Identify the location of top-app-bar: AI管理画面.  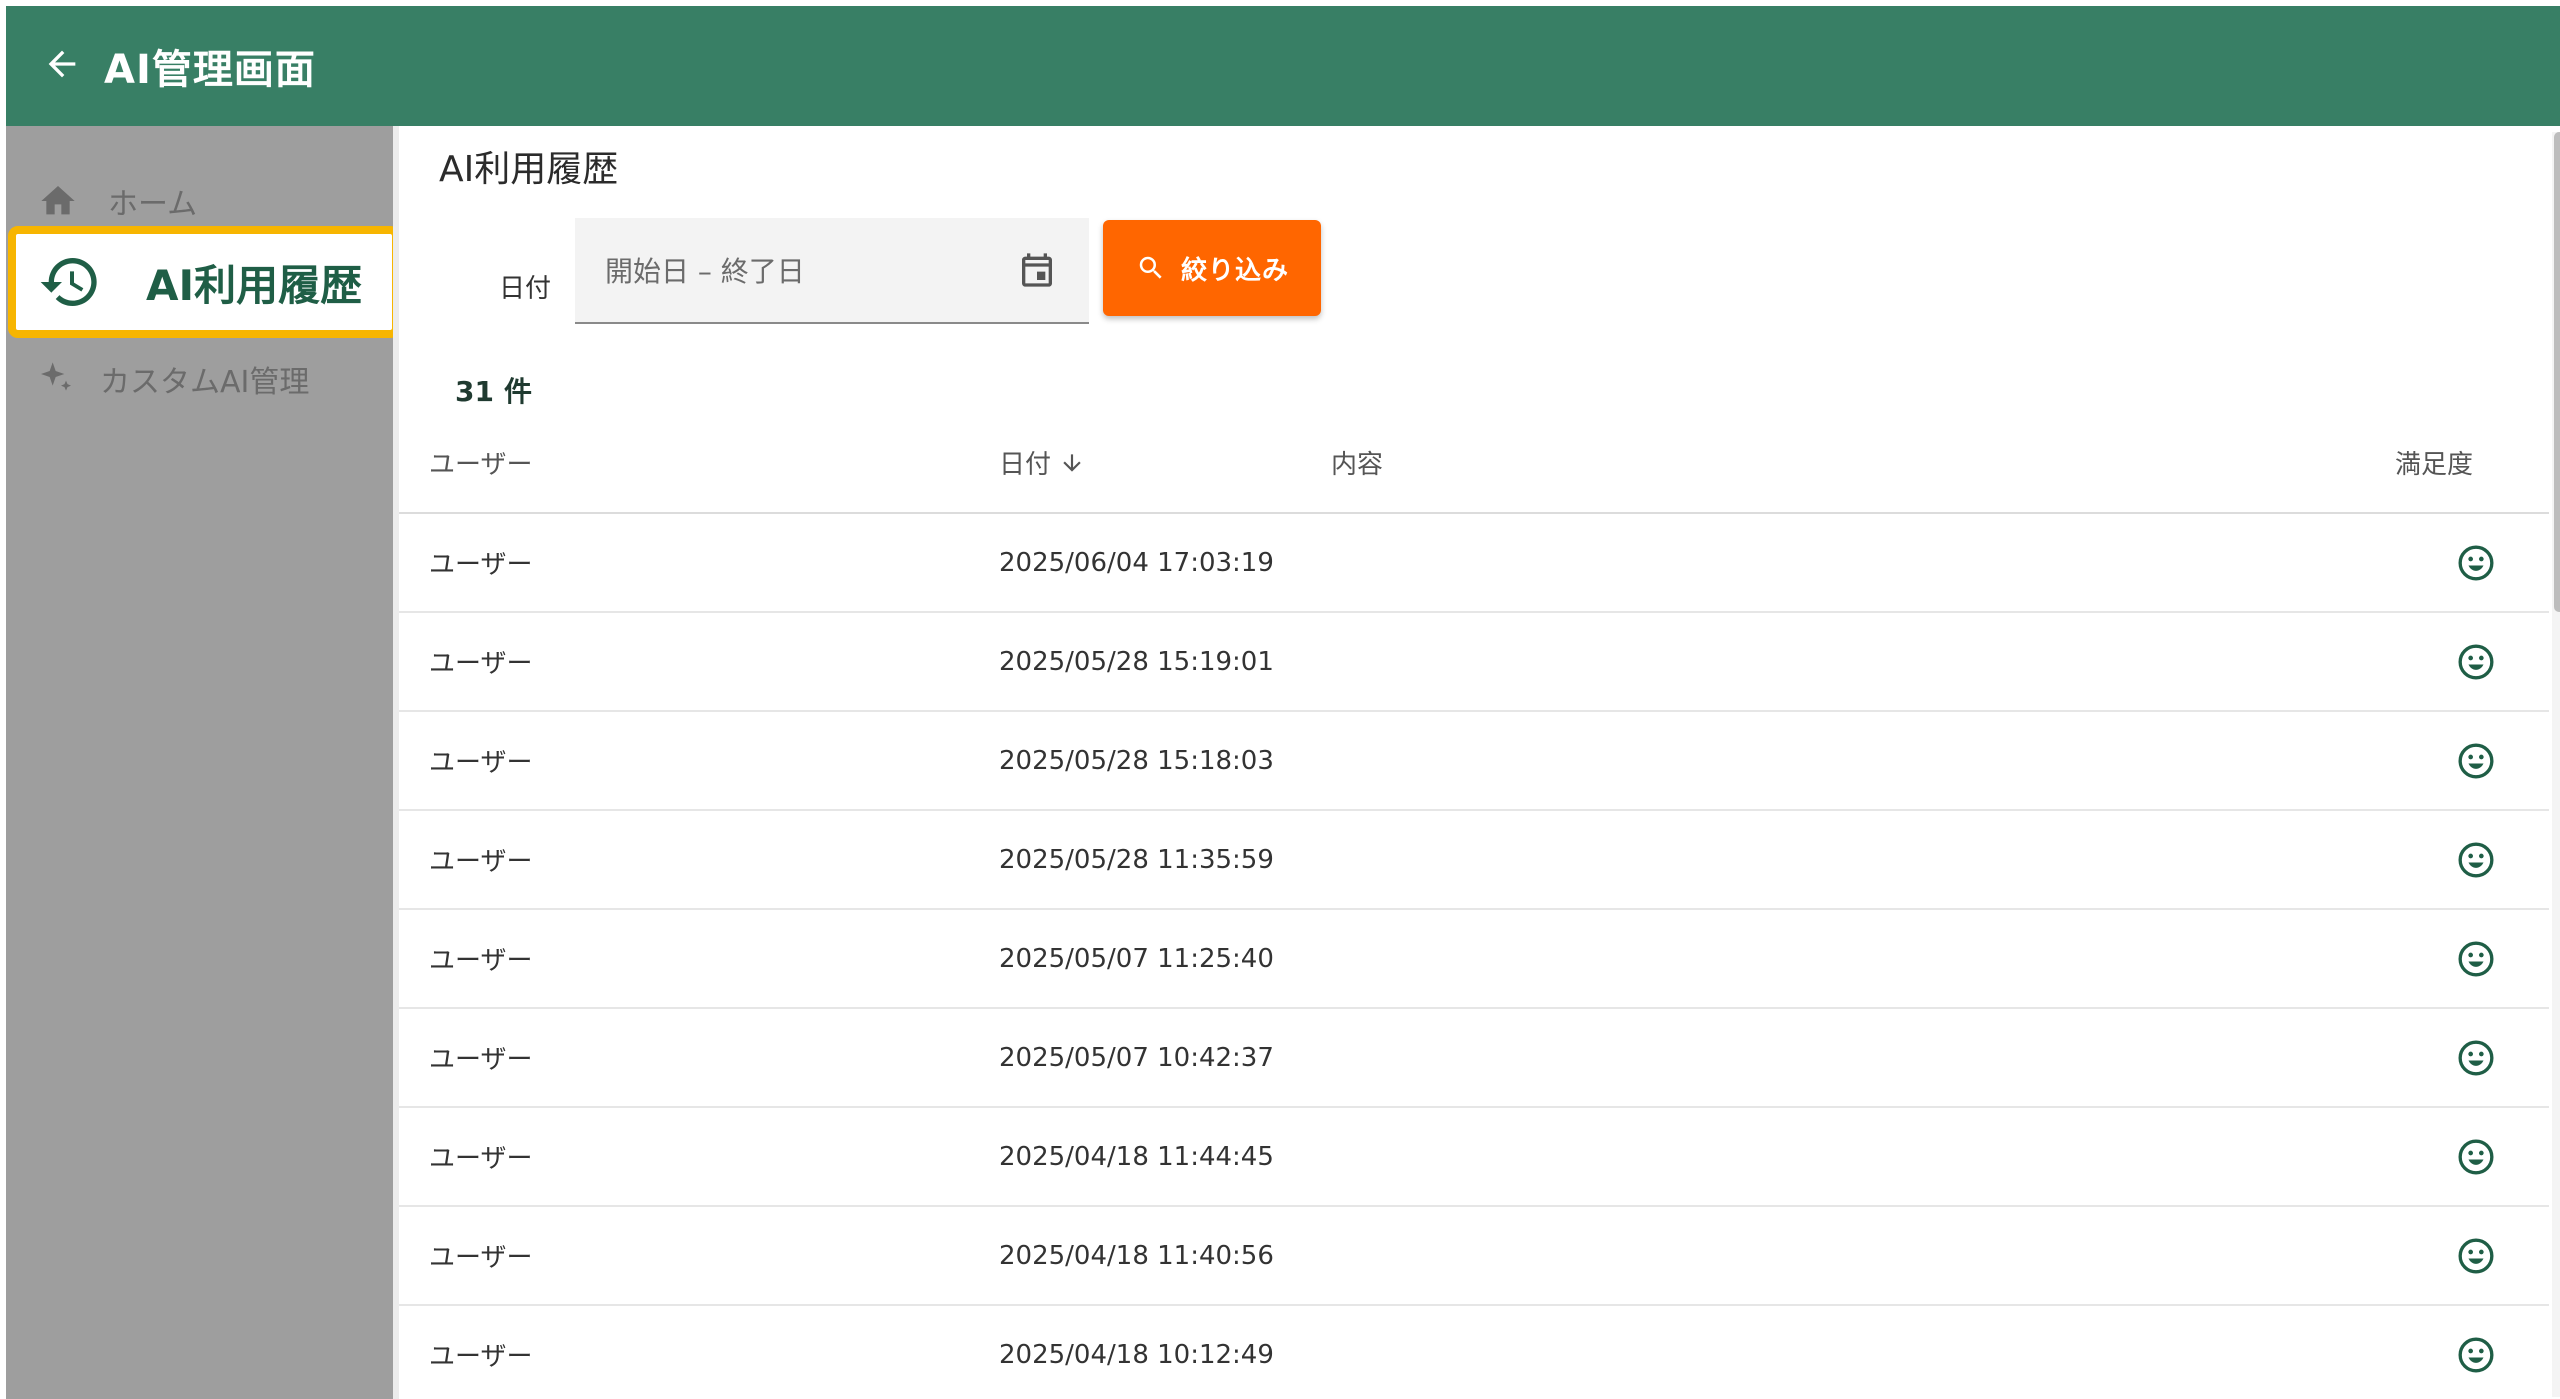
(1283, 66).